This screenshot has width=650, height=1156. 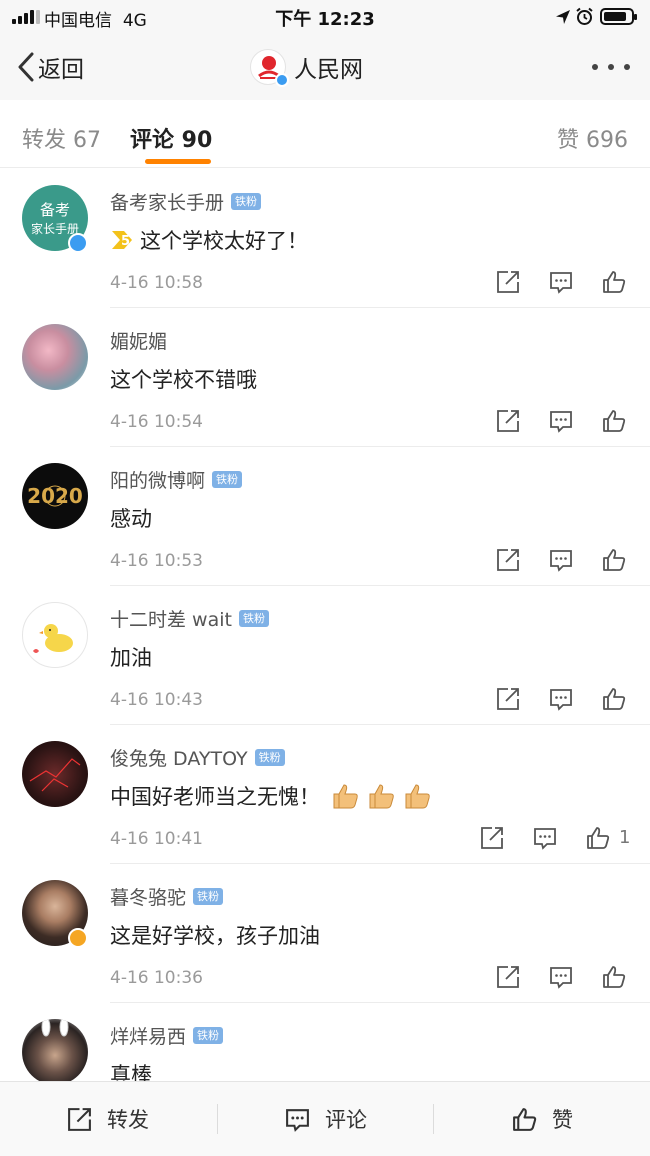 What do you see at coordinates (542, 1119) in the screenshot?
I see `like-button: 赞` at bounding box center [542, 1119].